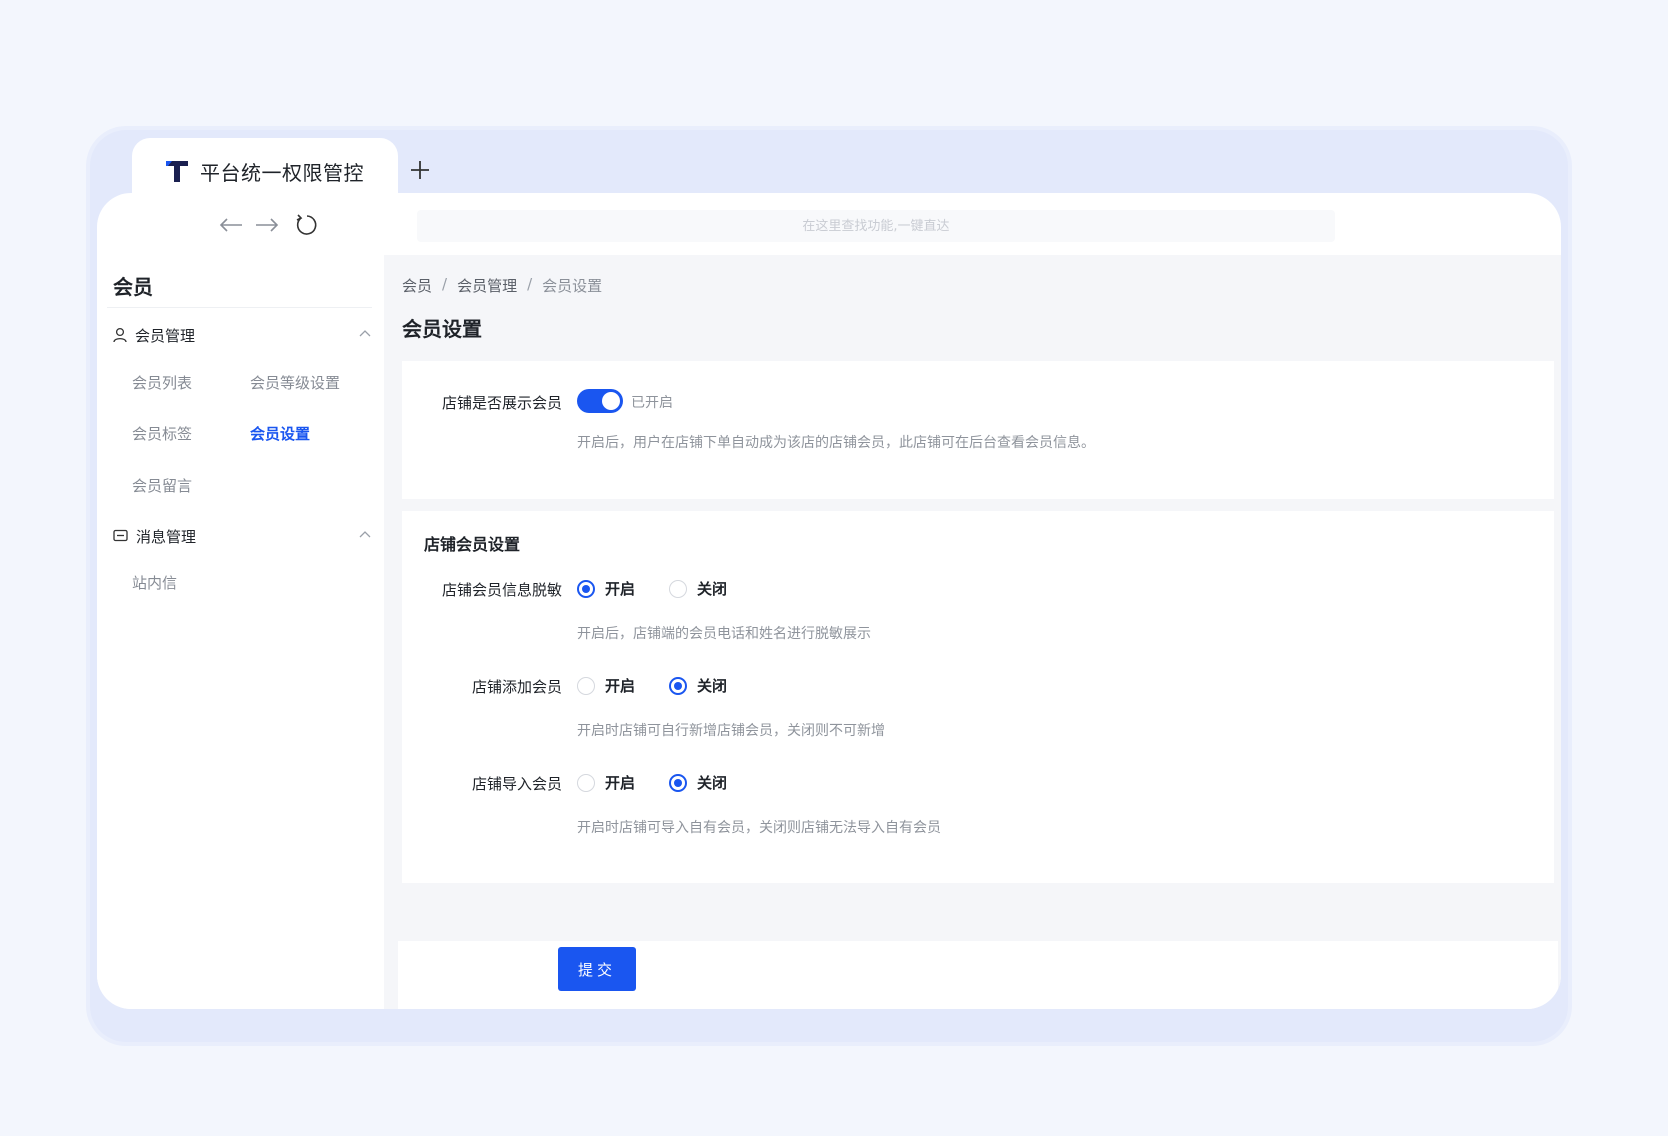  What do you see at coordinates (516, 687) in the screenshot?
I see `field-label-add-member: 店铺添加会员` at bounding box center [516, 687].